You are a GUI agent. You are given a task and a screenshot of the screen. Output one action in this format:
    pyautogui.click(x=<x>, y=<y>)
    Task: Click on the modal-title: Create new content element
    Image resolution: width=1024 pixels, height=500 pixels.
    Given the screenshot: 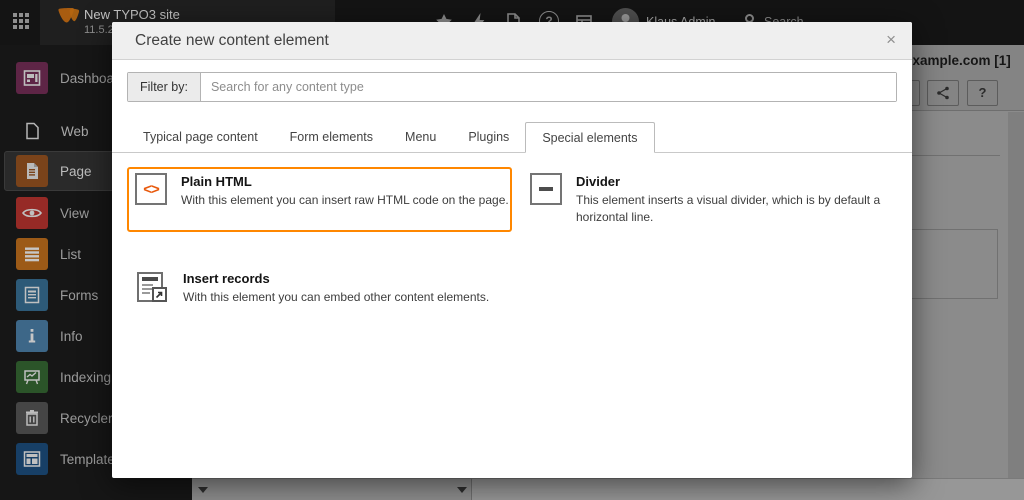 What is the action you would take?
    pyautogui.click(x=232, y=40)
    